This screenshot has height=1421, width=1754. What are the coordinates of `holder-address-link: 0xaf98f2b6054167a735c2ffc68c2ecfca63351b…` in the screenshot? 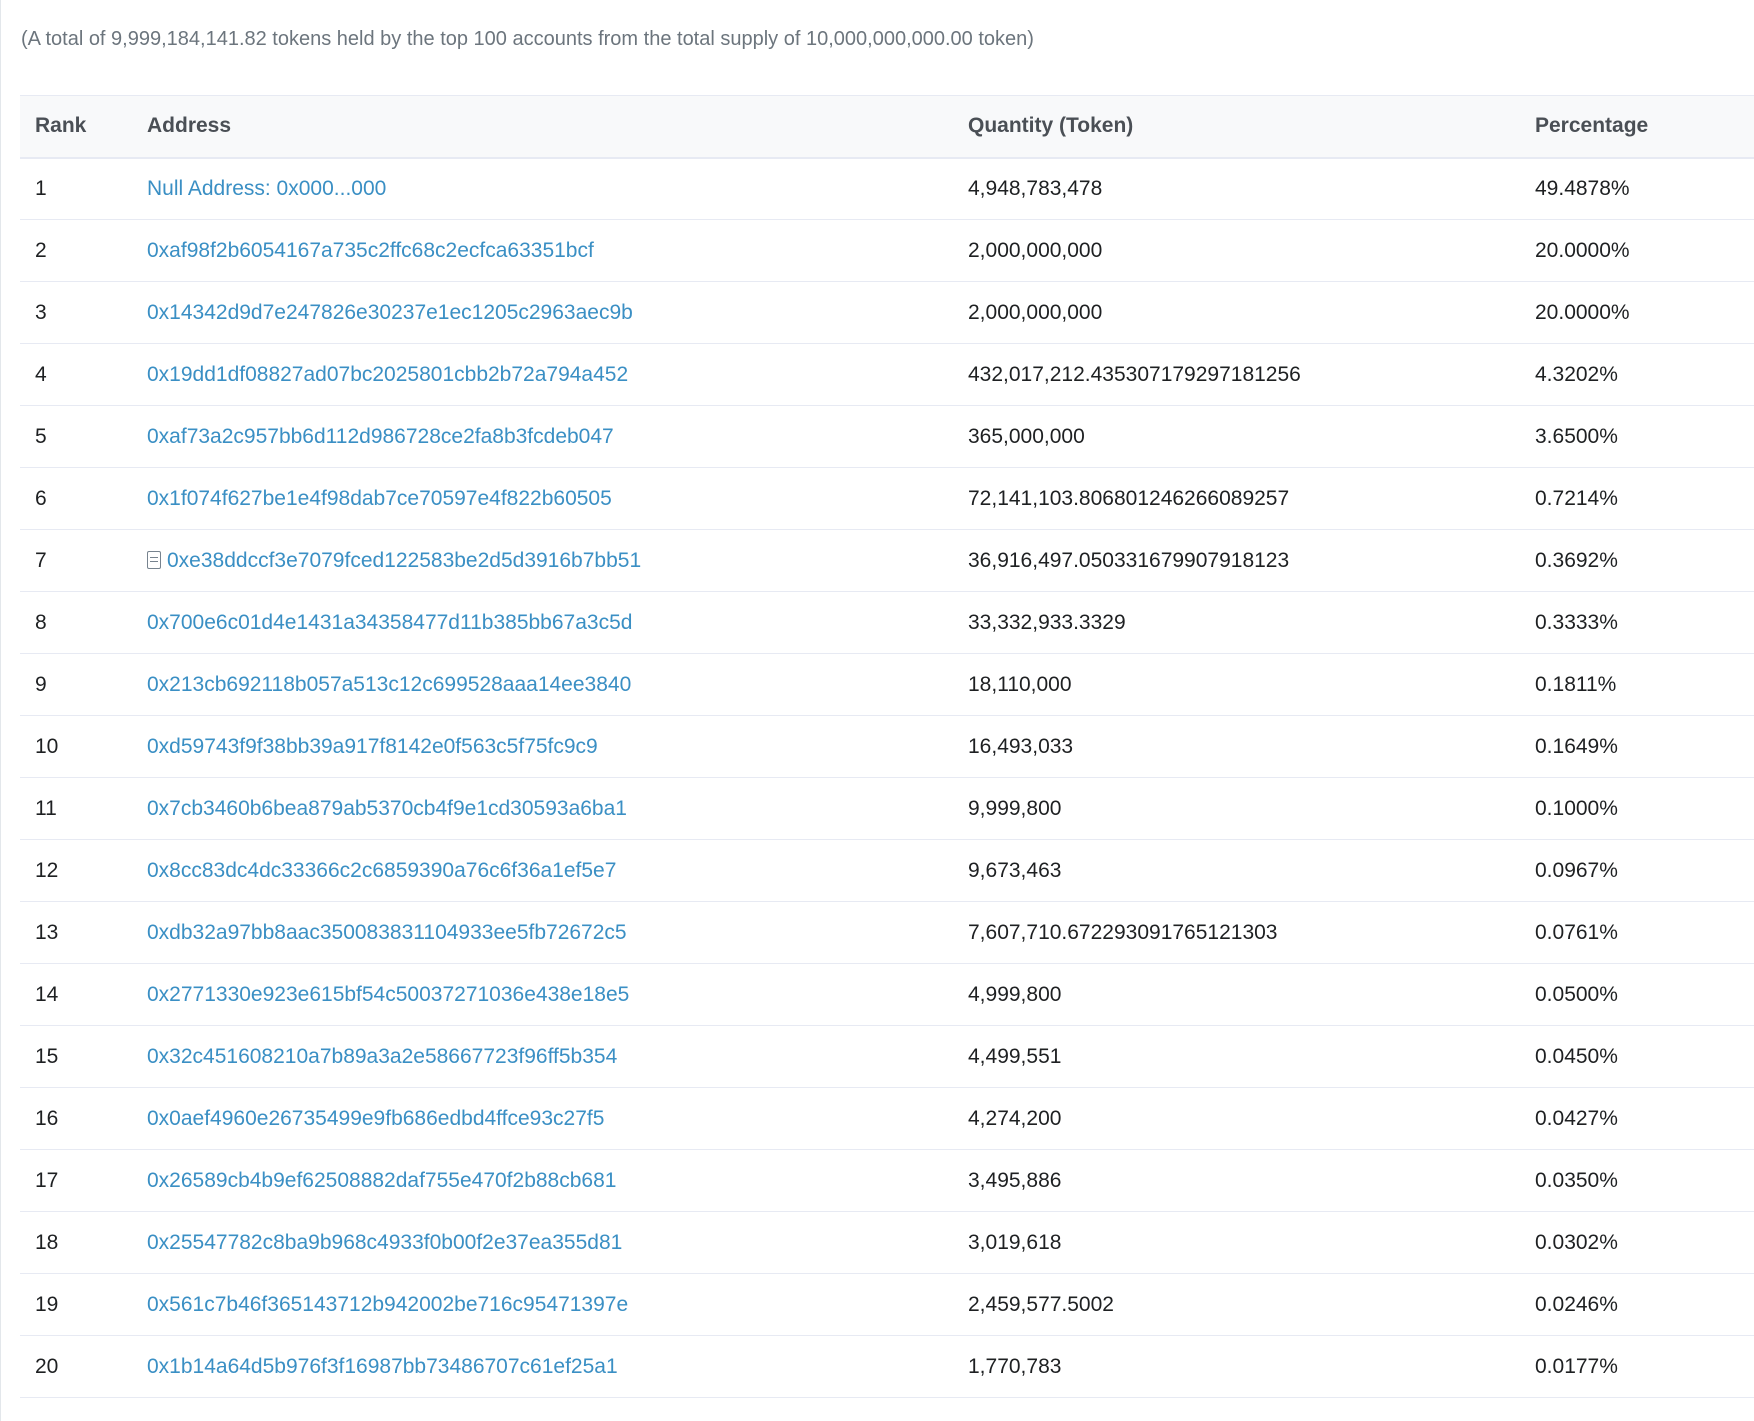 It's located at (370, 250).